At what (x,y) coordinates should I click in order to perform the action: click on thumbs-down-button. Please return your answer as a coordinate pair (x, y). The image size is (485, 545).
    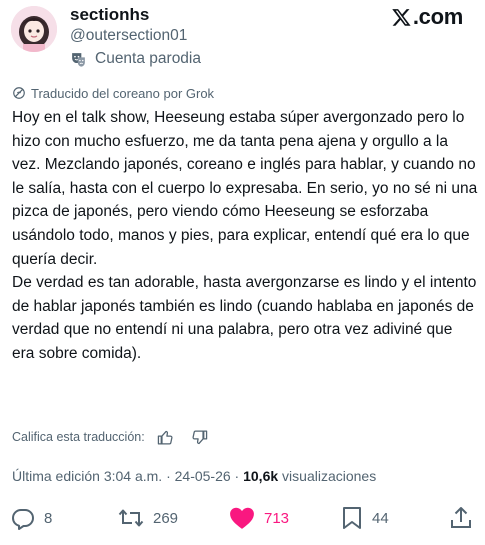
    Looking at the image, I should click on (200, 437).